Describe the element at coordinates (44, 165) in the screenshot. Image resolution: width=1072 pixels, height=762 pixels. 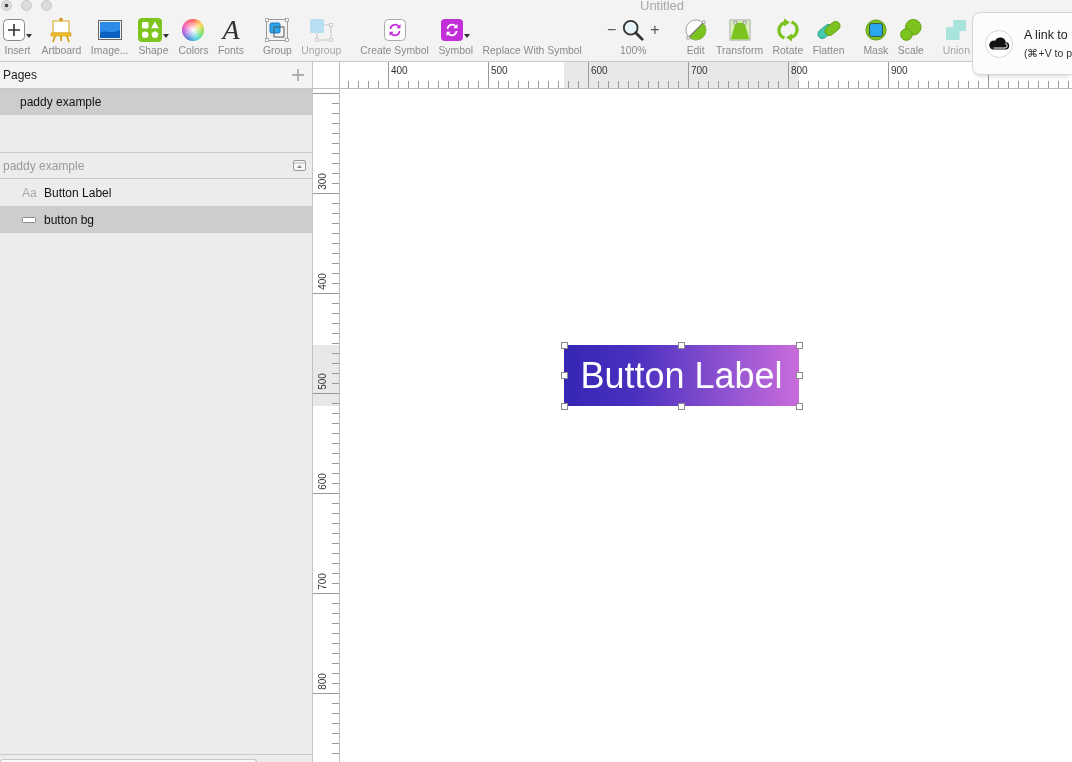
I see `layer-group-title: paddy example` at that location.